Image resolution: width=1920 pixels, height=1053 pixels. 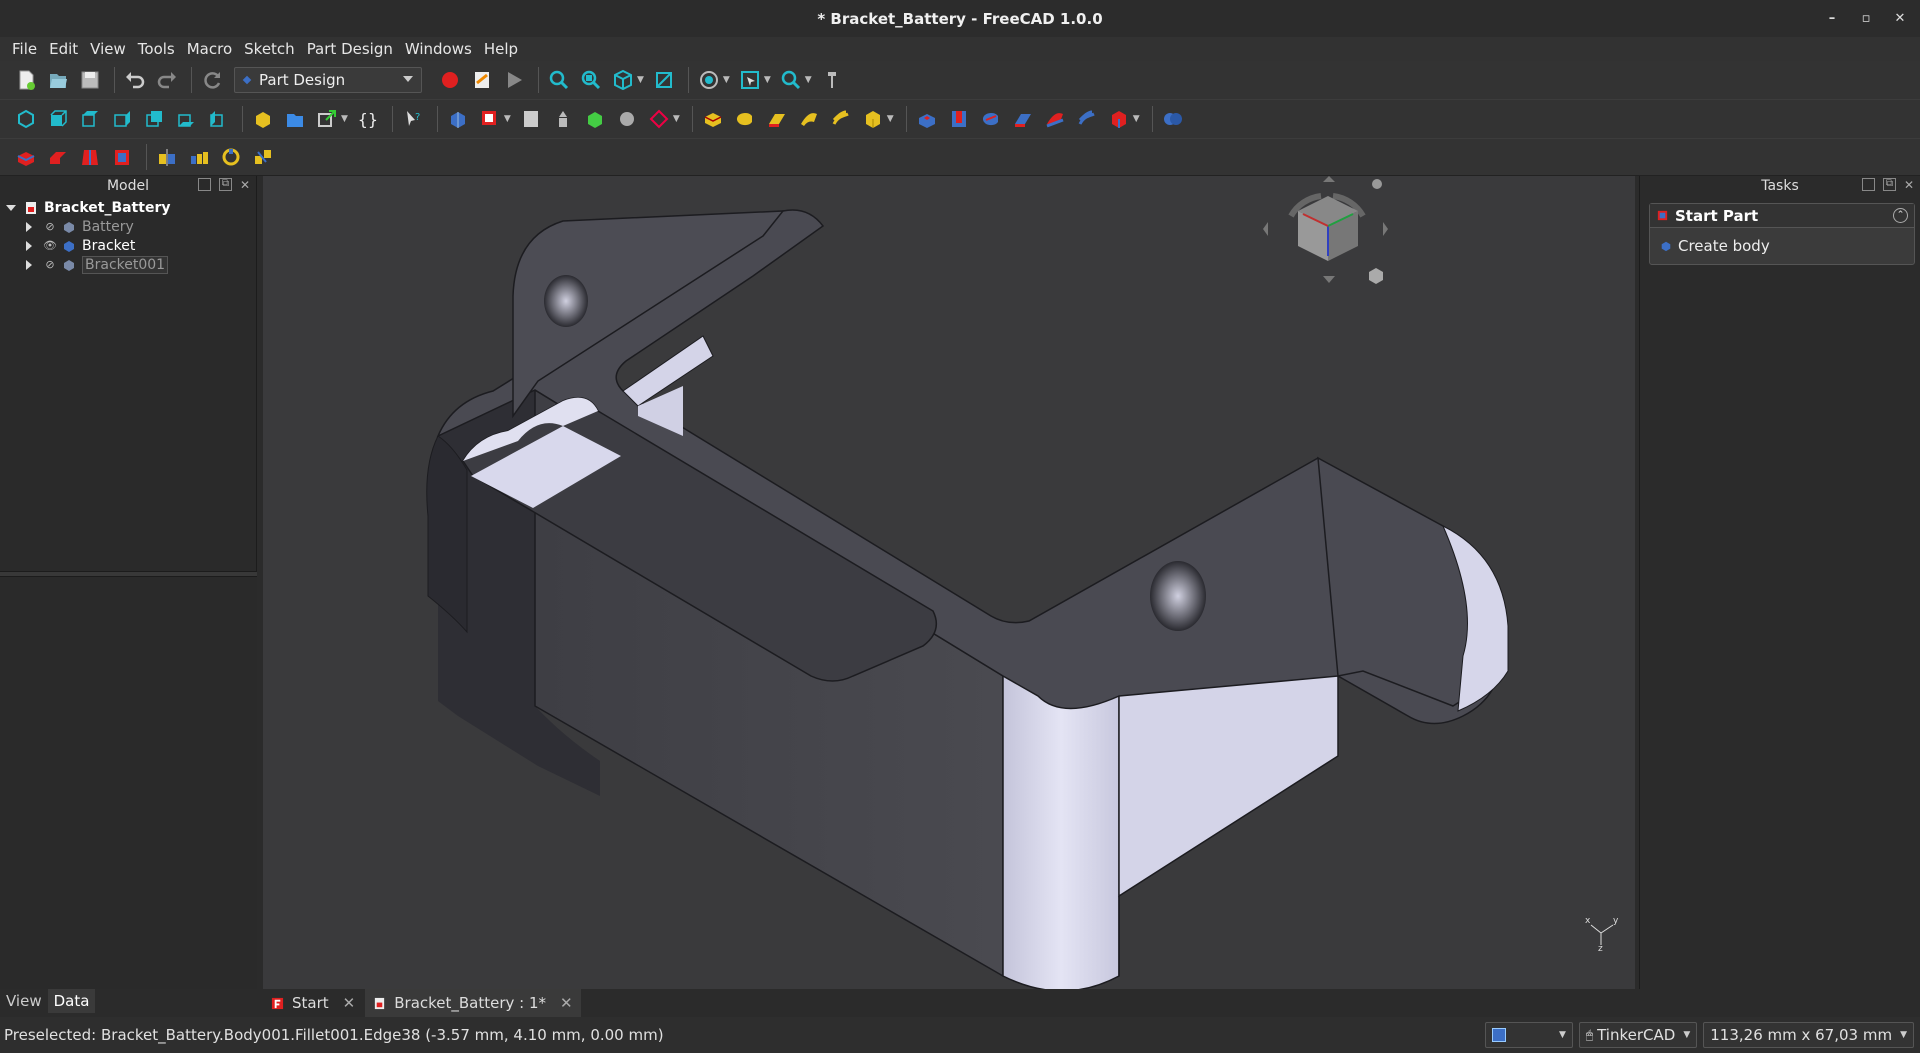 I want to click on additive-pipe-icon, so click(x=809, y=119).